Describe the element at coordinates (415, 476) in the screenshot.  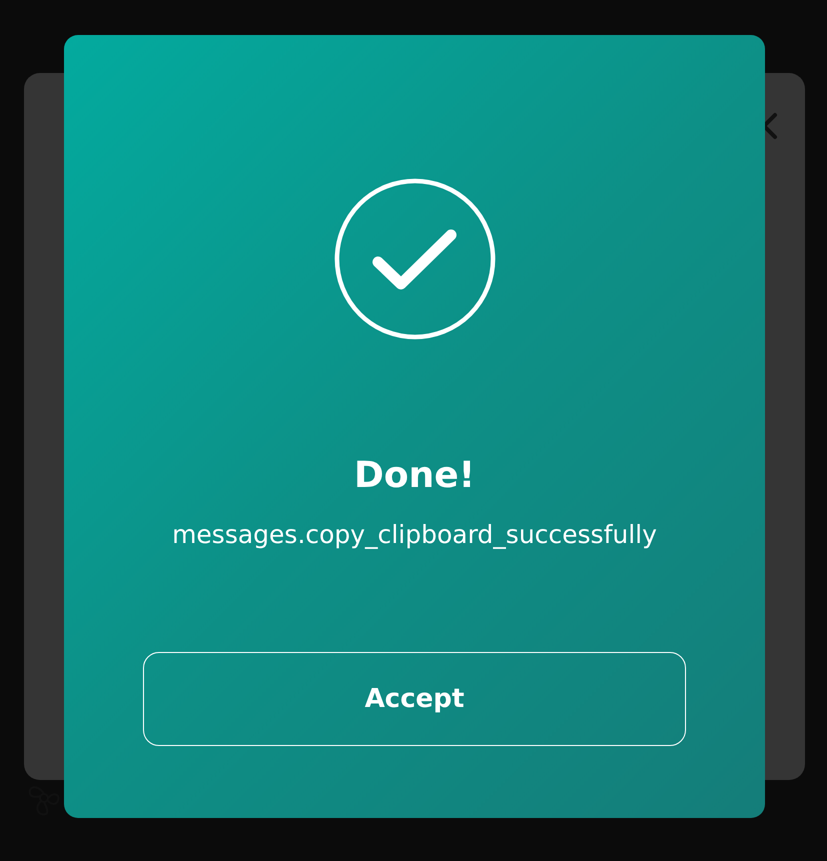
I see `dialog-title: Done!` at that location.